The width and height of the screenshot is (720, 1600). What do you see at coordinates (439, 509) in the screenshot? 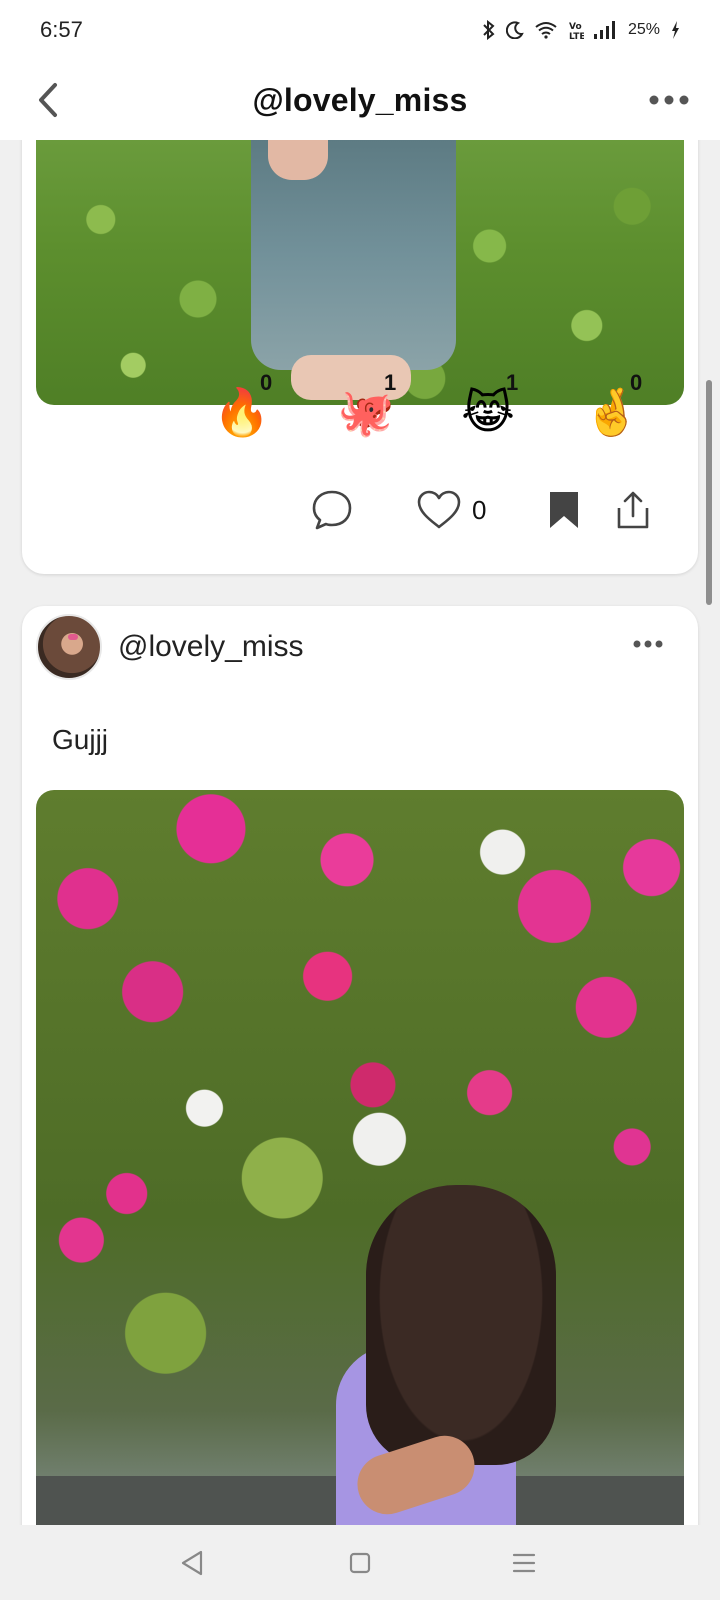
I see `heart-icon` at bounding box center [439, 509].